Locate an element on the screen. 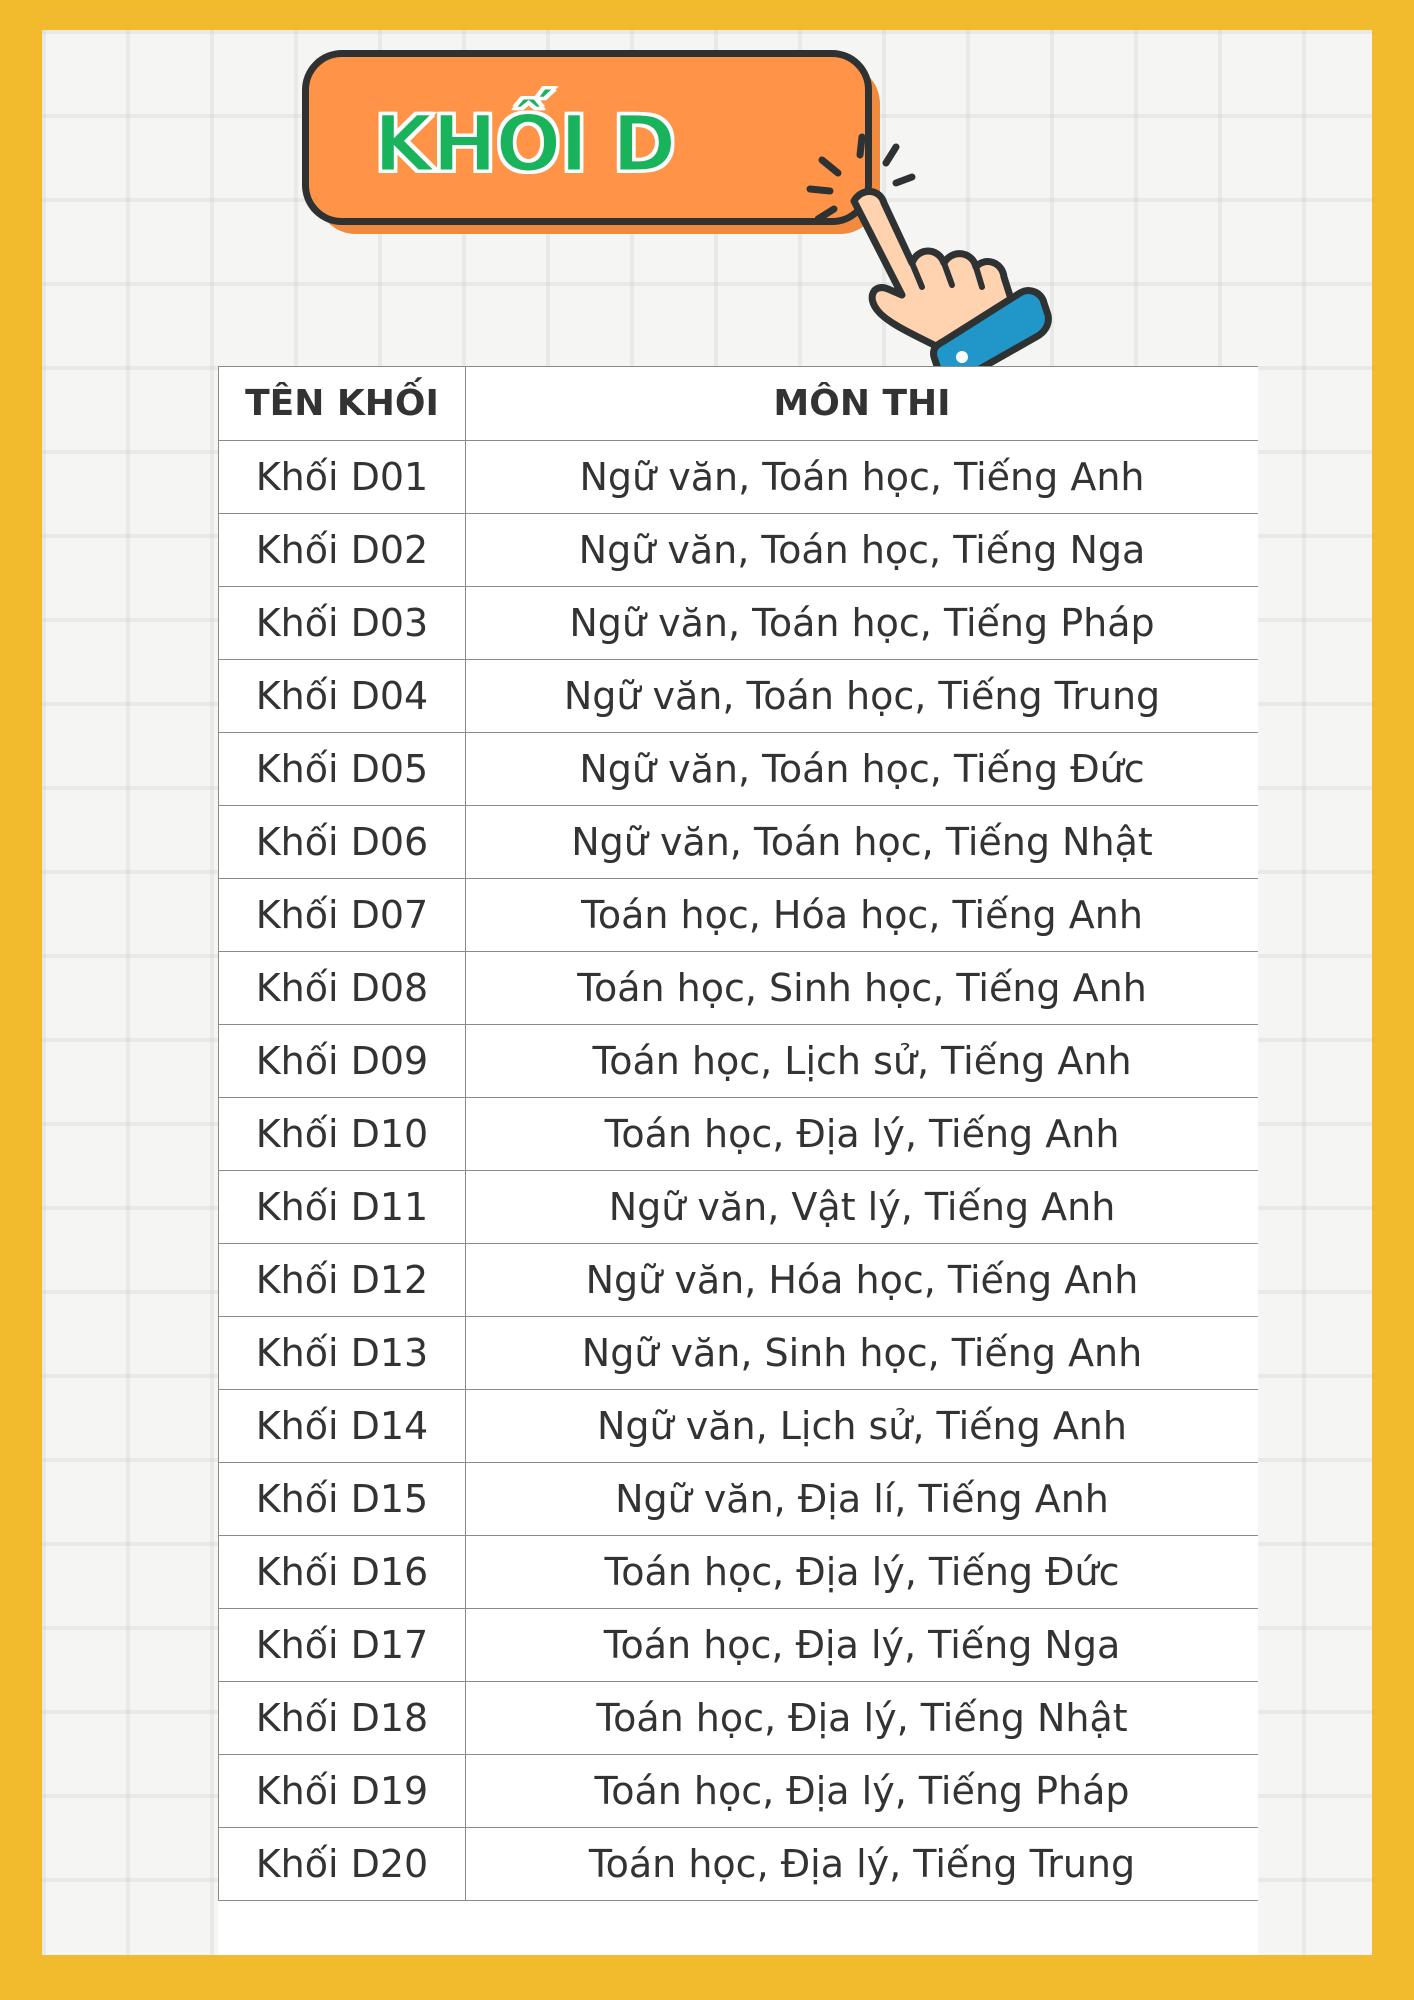 Image resolution: width=1414 pixels, height=2000 pixels. block-name-cell: Khối D14 is located at coordinates (342, 1426).